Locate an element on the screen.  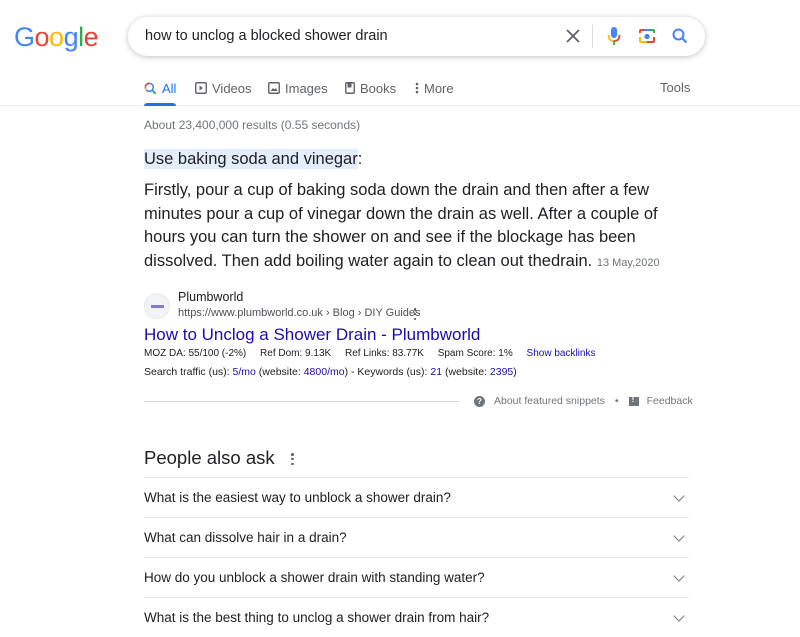
moz-ref-links: Ref Links: 83.77K is located at coordinates (384, 353).